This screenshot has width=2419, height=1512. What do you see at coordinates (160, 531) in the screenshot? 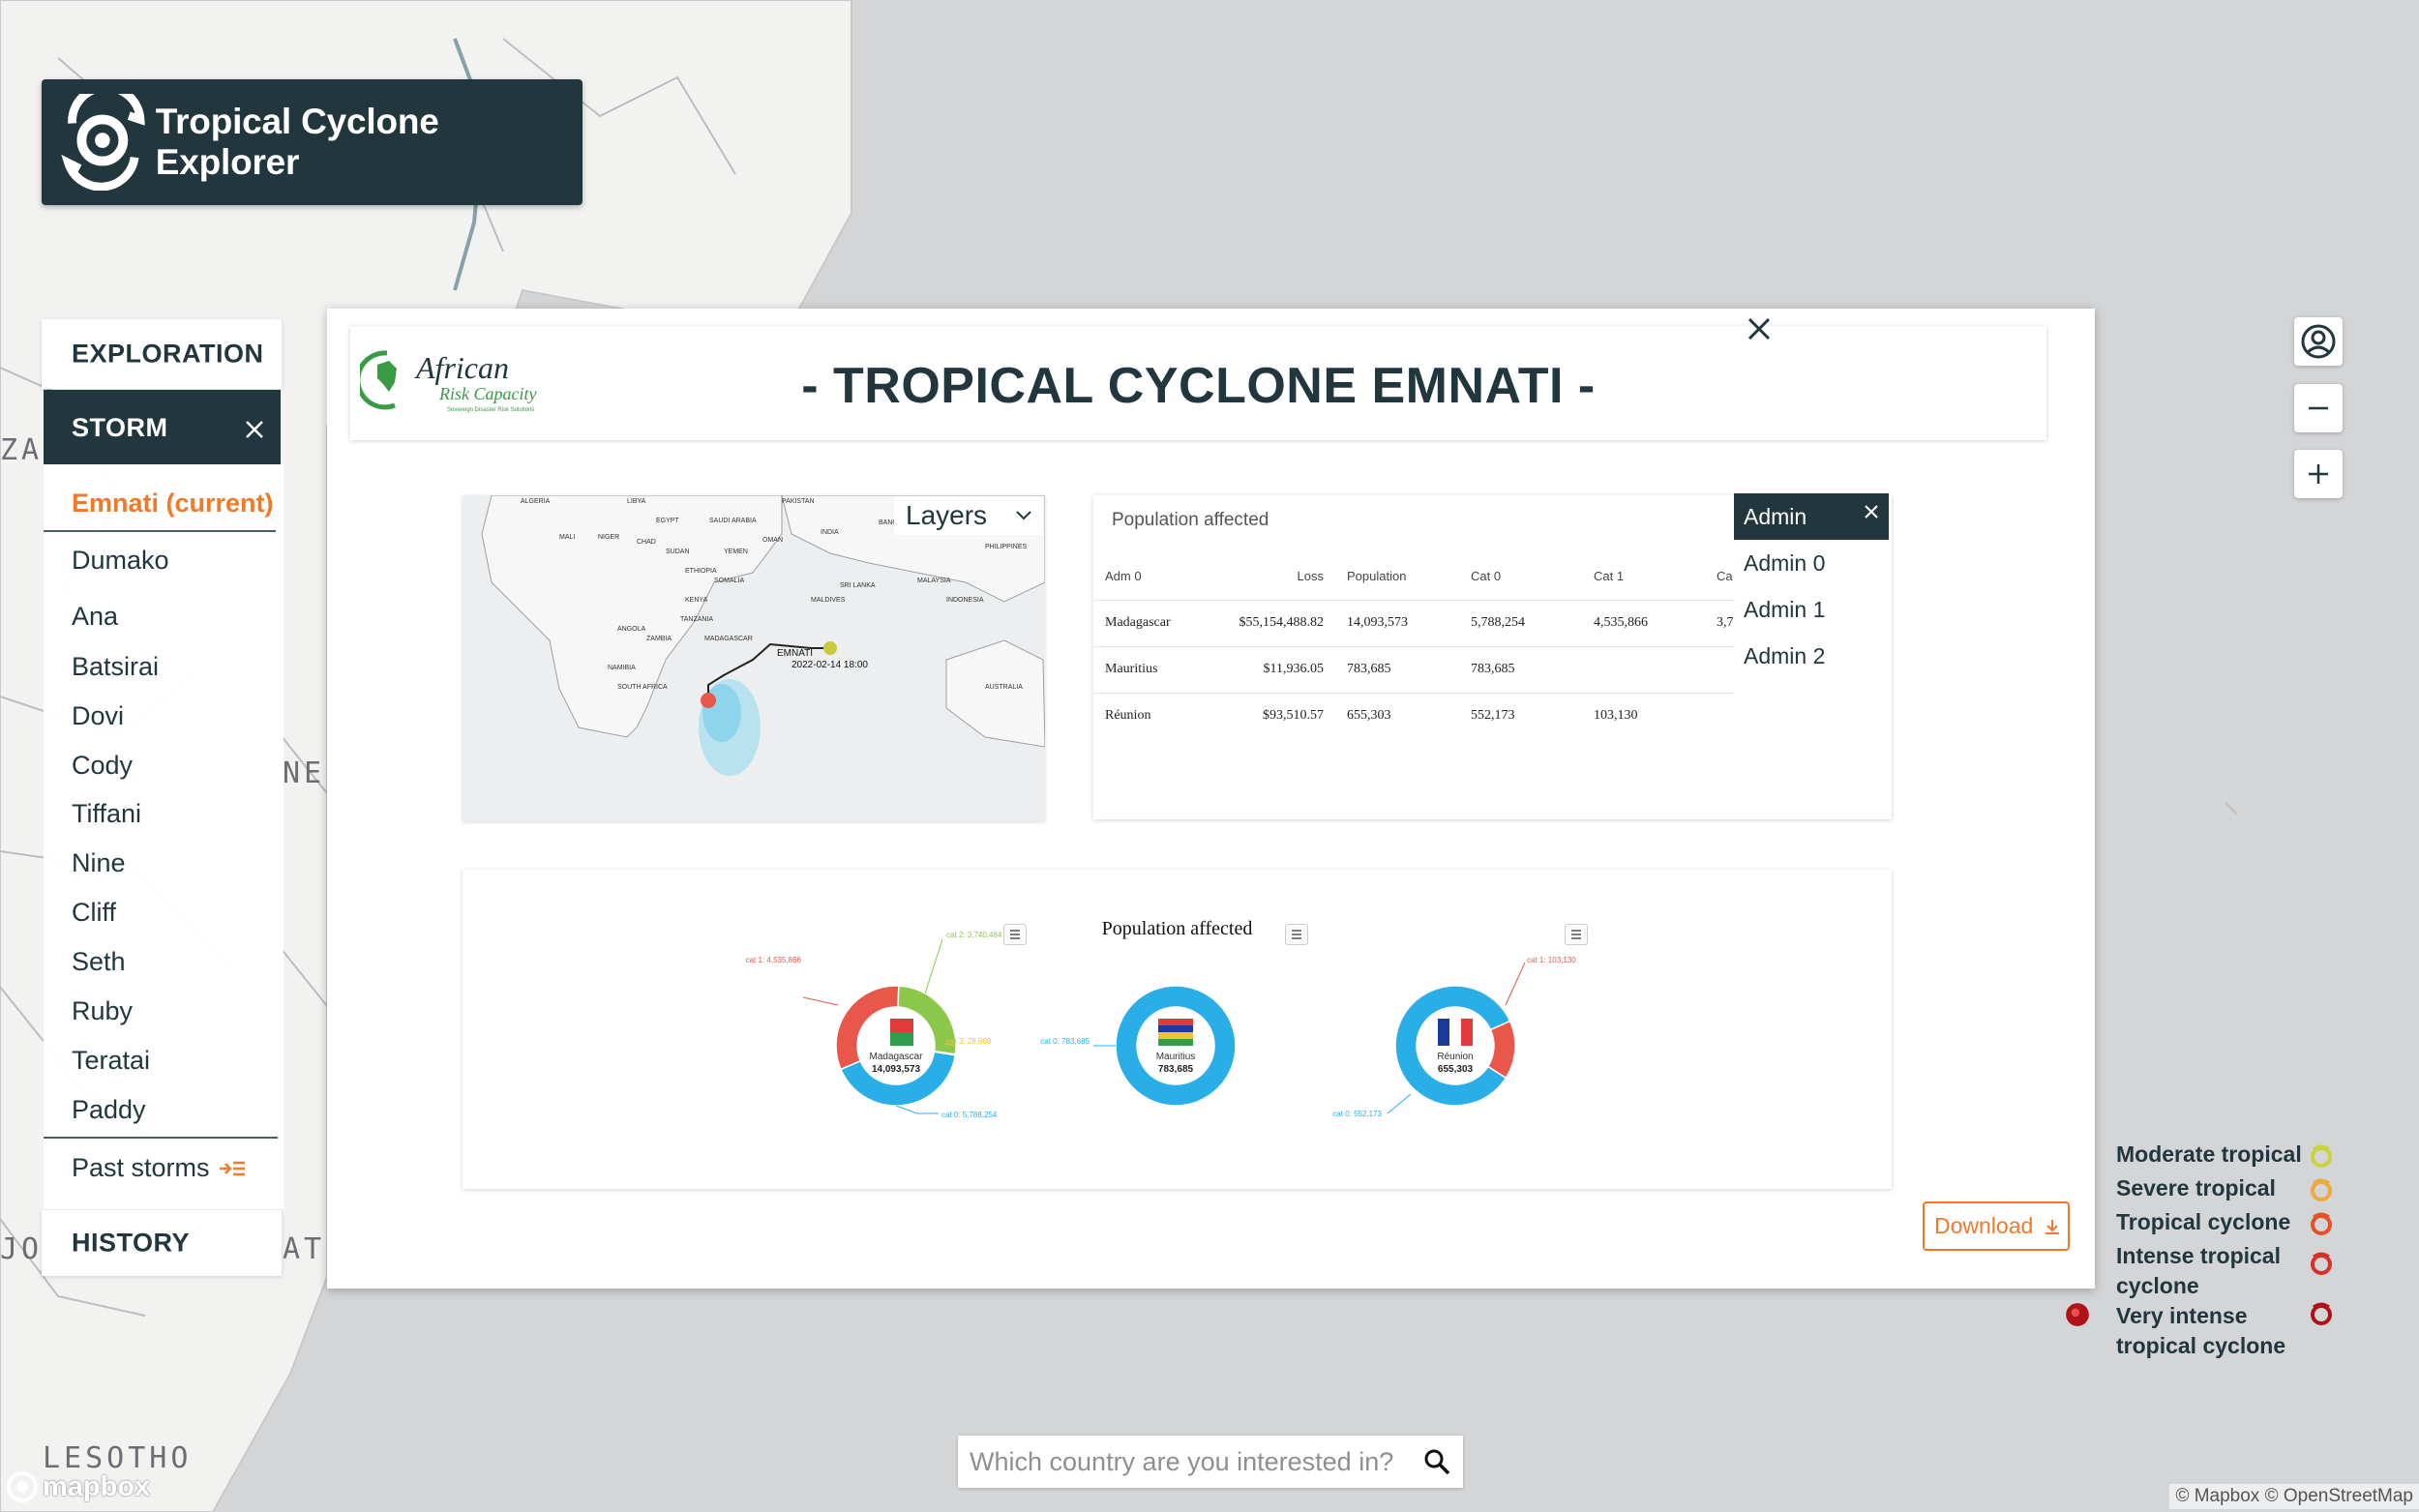
I see `storm-divider` at bounding box center [160, 531].